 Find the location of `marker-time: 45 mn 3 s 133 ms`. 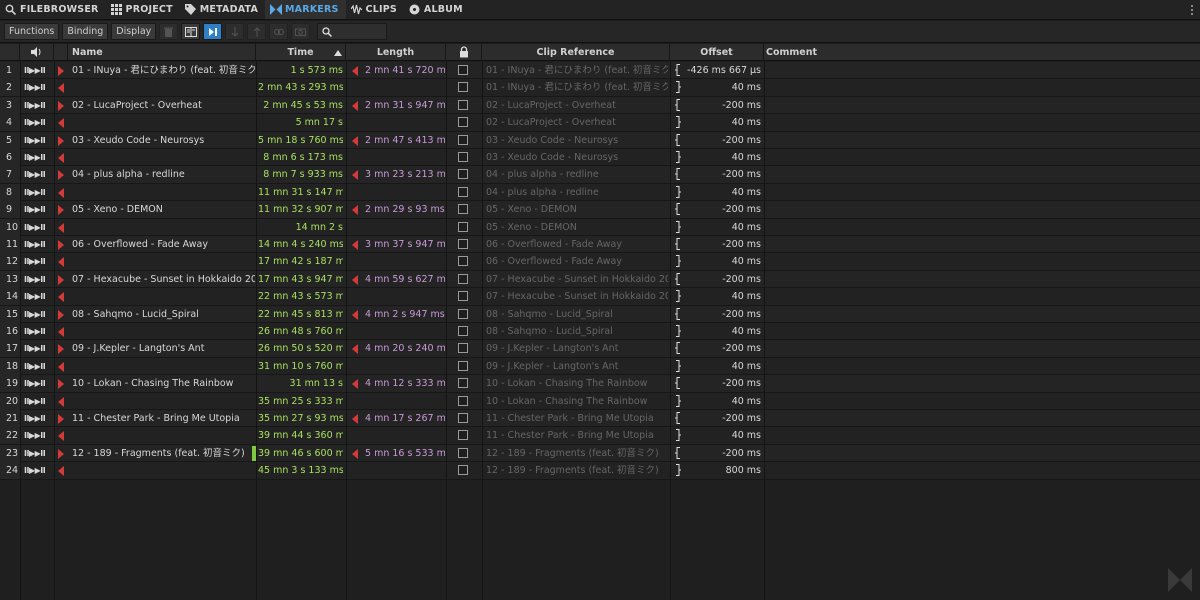

marker-time: 45 mn 3 s 133 ms is located at coordinates (300, 470).